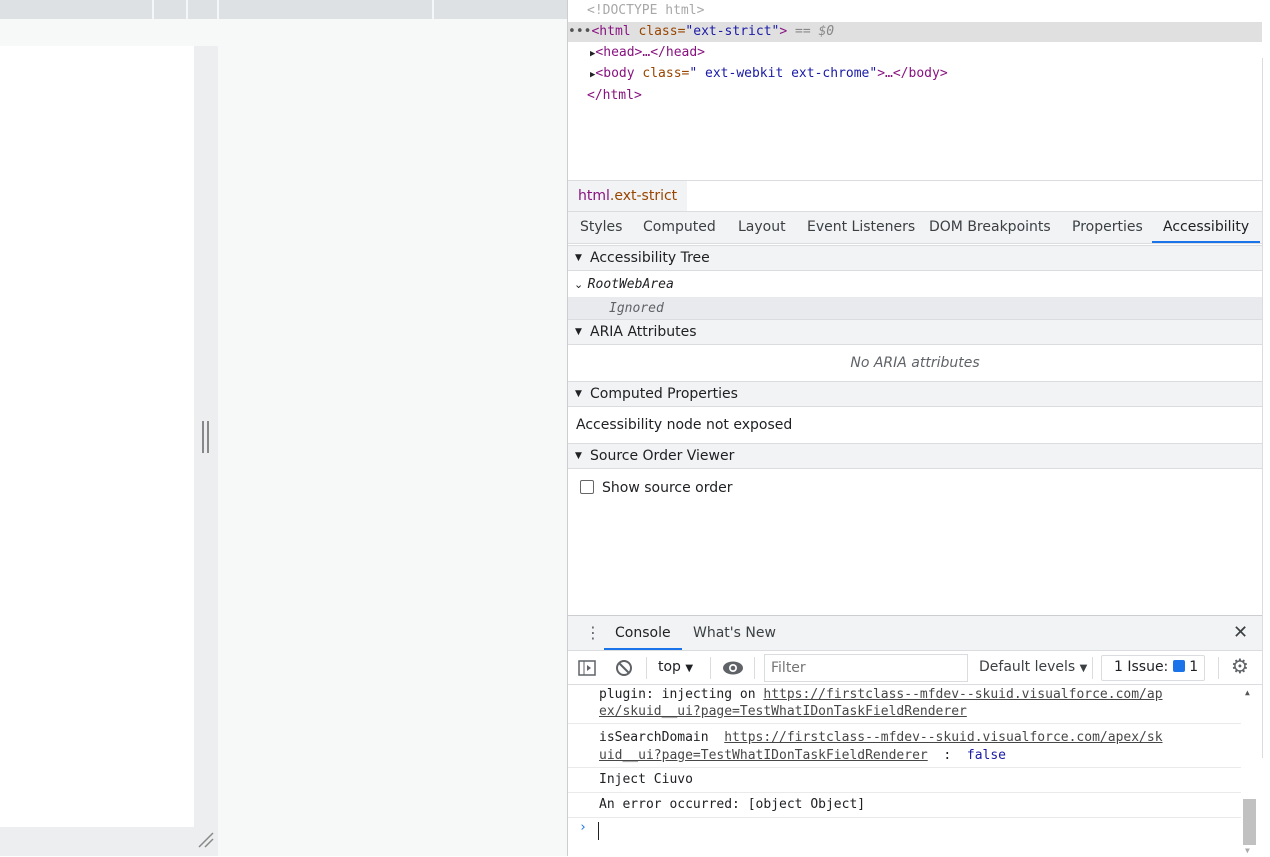 This screenshot has height=857, width=1270. Describe the element at coordinates (667, 488) in the screenshot. I see `checkbox-label: Show source order` at that location.